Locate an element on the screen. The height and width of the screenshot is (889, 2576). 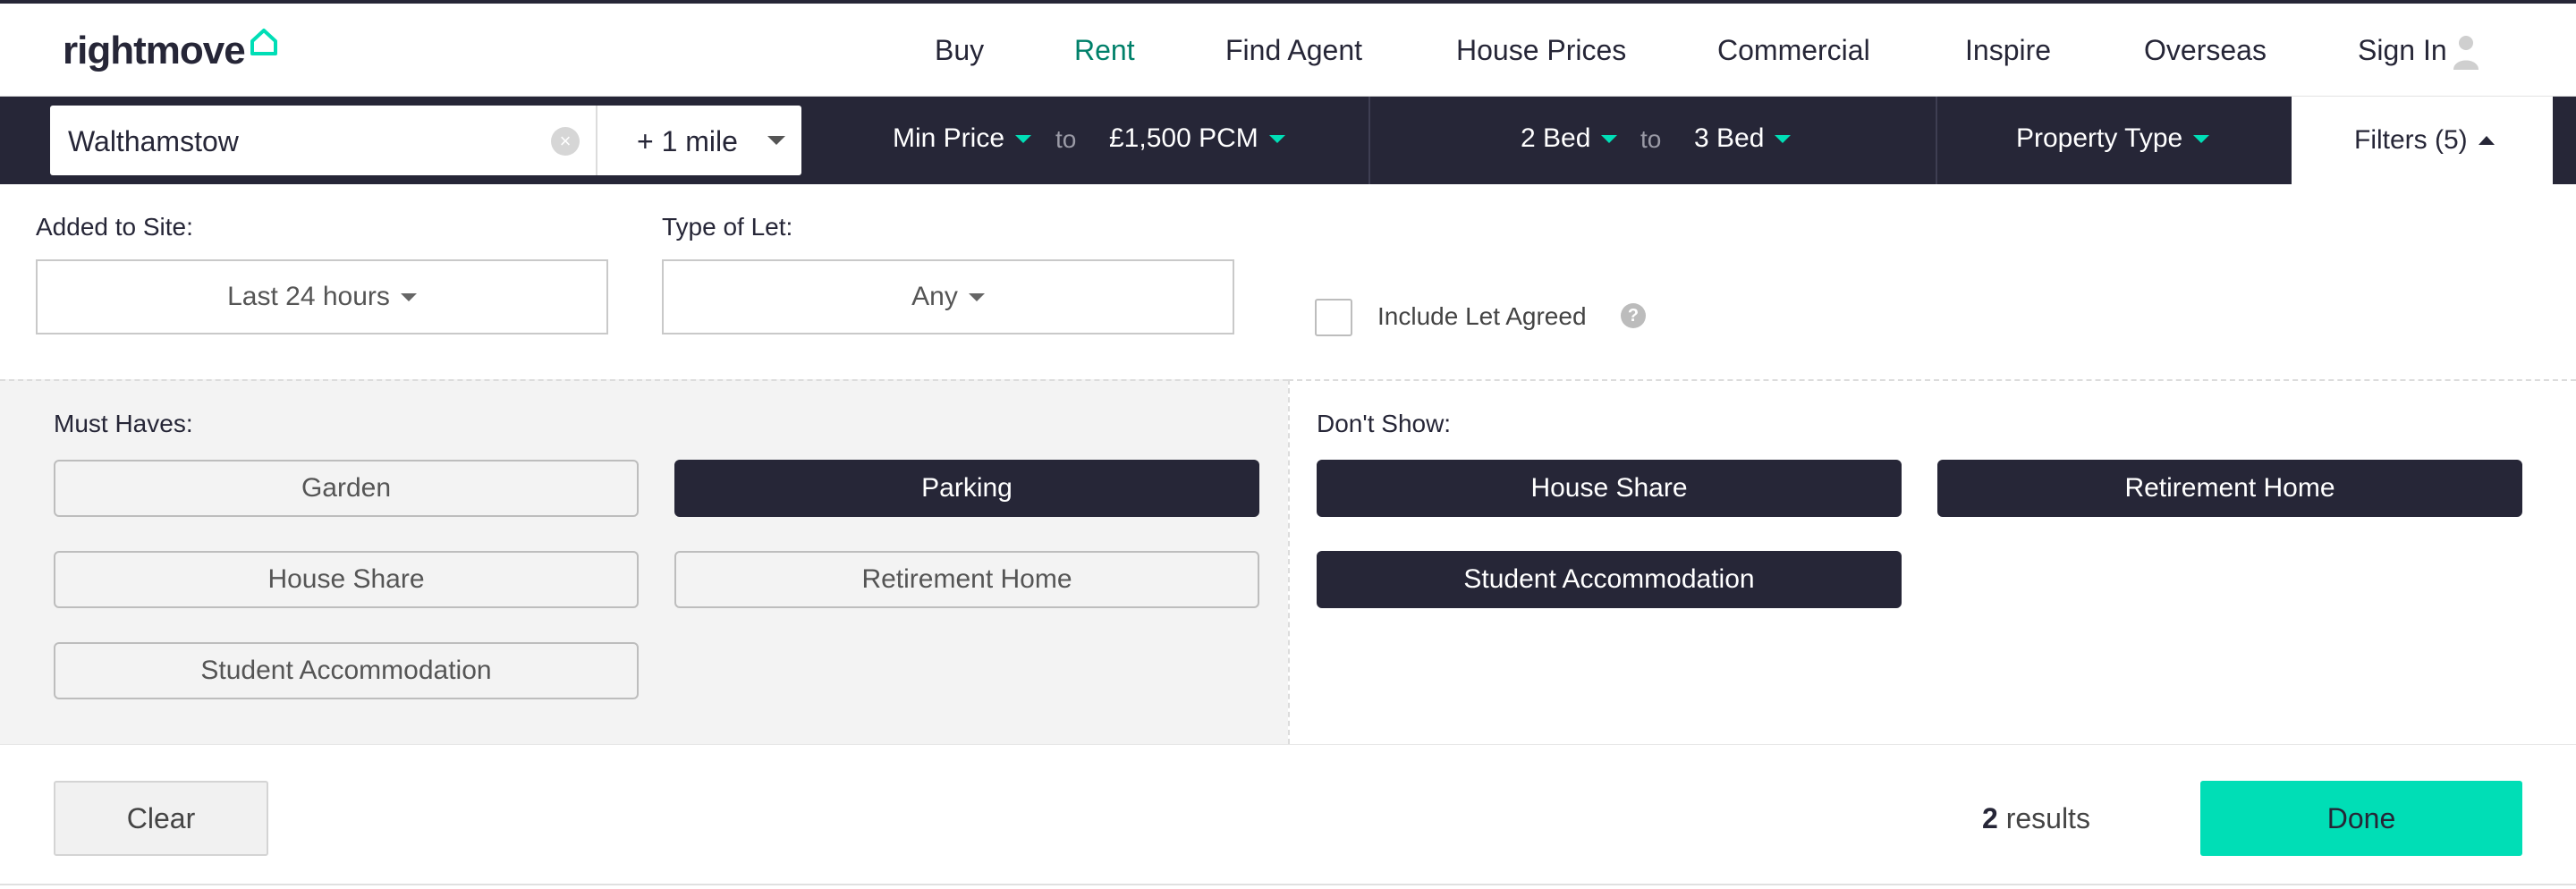
must-have-parking: Parking is located at coordinates (966, 488).